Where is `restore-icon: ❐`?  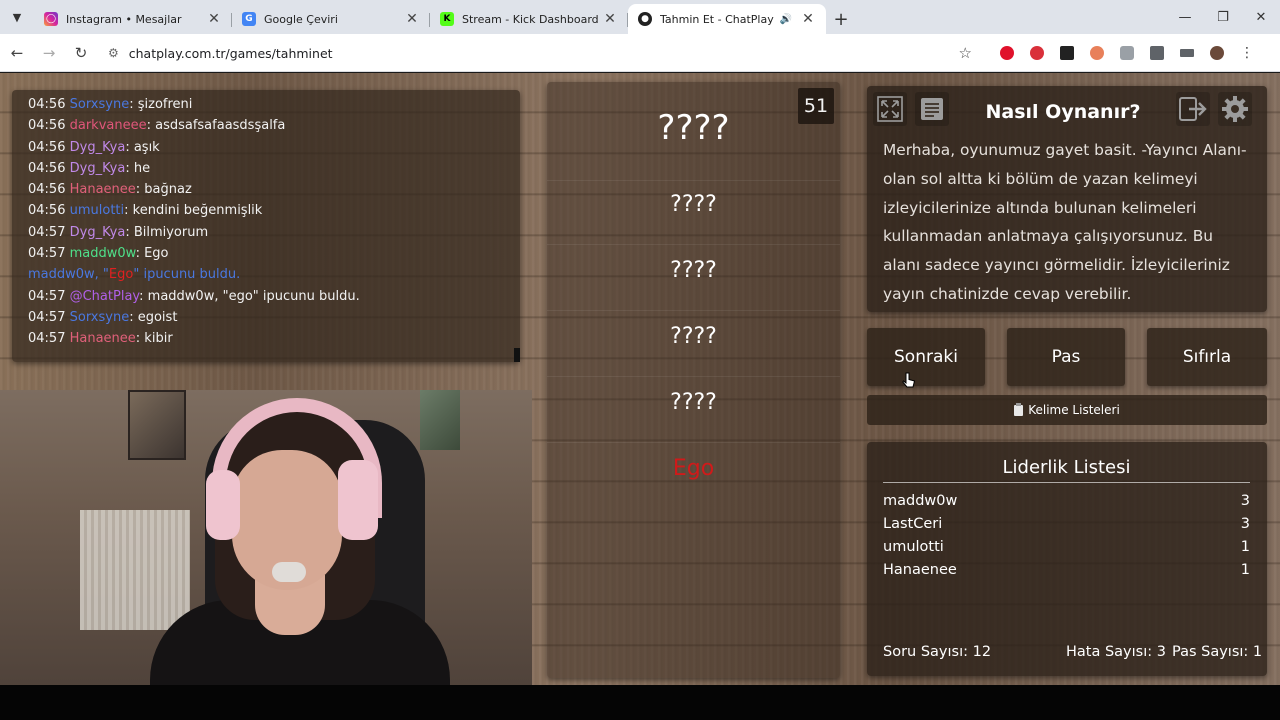 restore-icon: ❐ is located at coordinates (1223, 17).